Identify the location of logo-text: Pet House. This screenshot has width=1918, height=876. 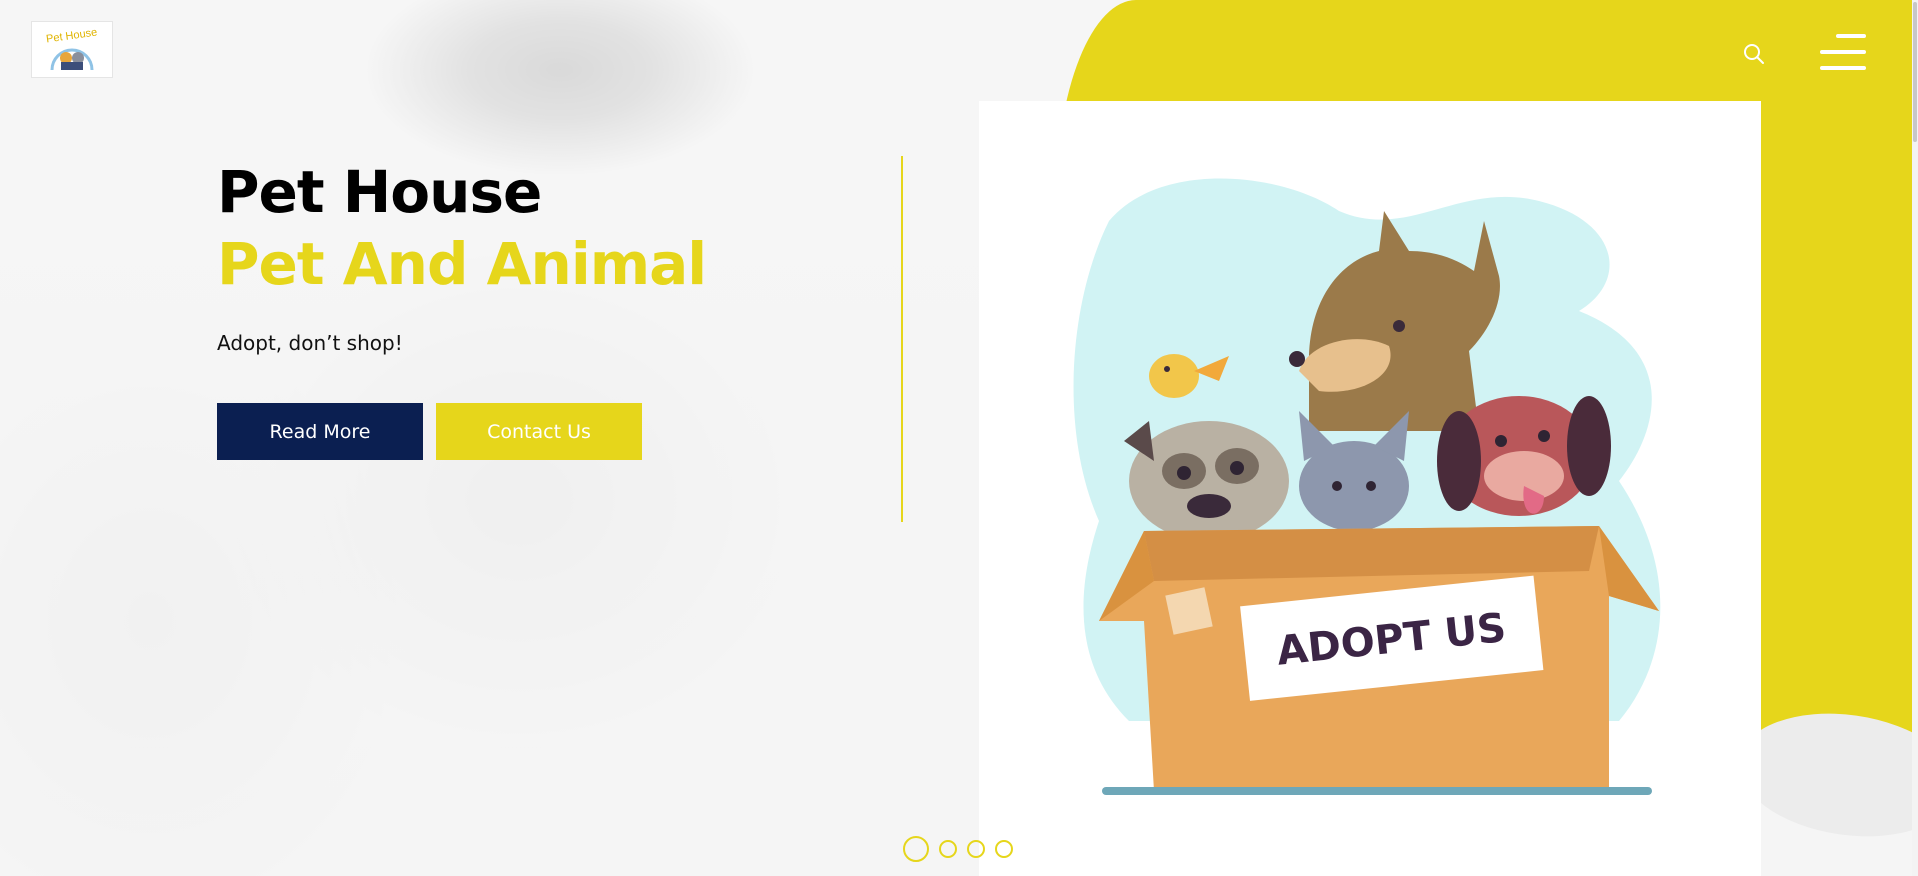
(72, 35).